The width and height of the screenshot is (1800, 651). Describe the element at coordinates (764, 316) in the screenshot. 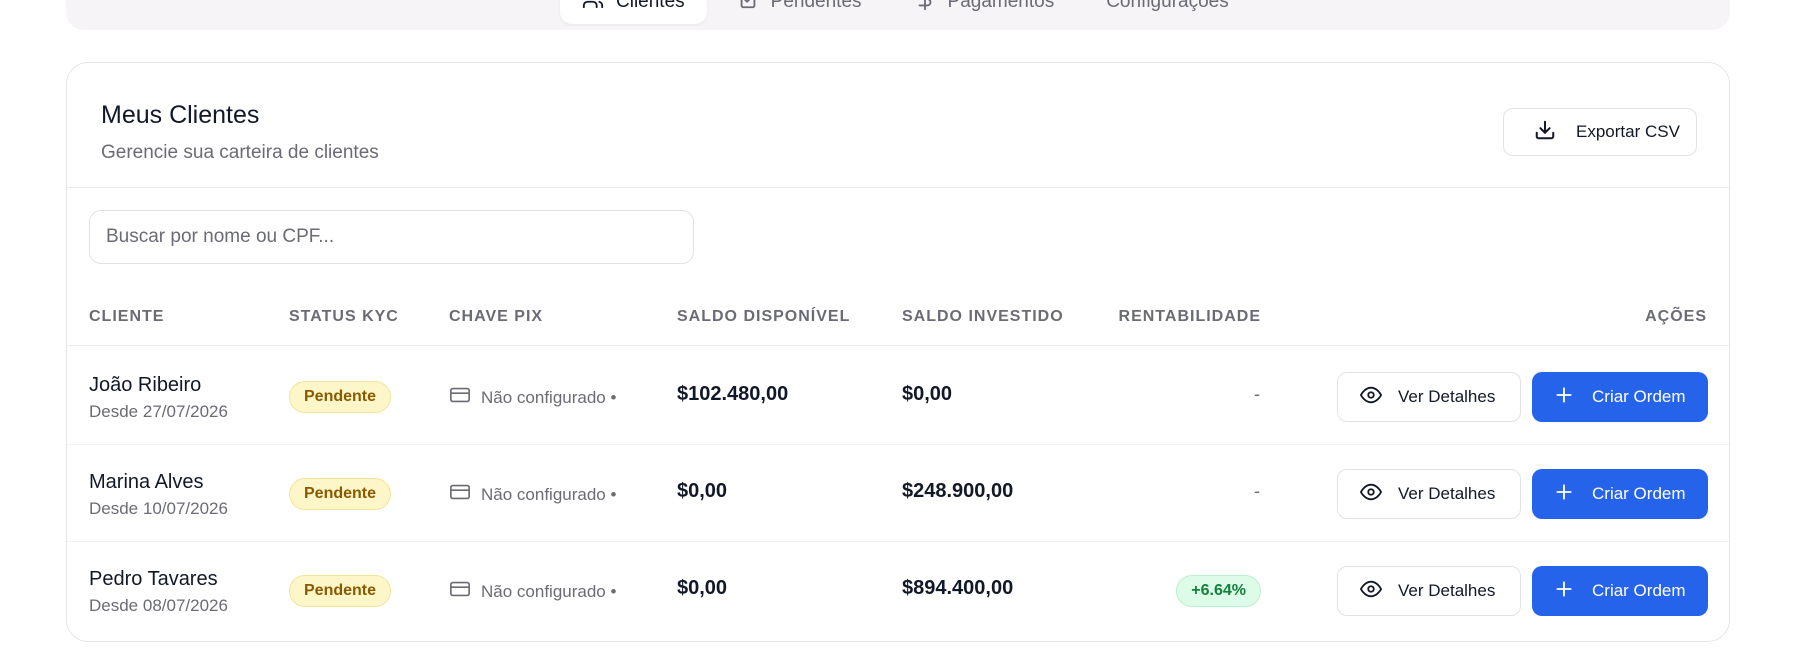

I see `header-saldo-disponivel: SALDO DISPONÍVEL` at that location.